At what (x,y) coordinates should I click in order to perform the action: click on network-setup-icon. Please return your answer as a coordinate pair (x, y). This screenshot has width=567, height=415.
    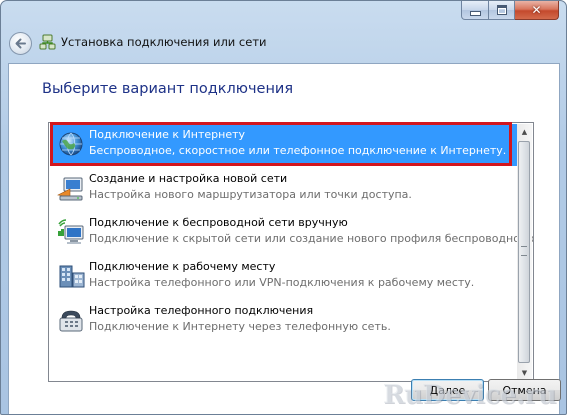
    Looking at the image, I should click on (47, 42).